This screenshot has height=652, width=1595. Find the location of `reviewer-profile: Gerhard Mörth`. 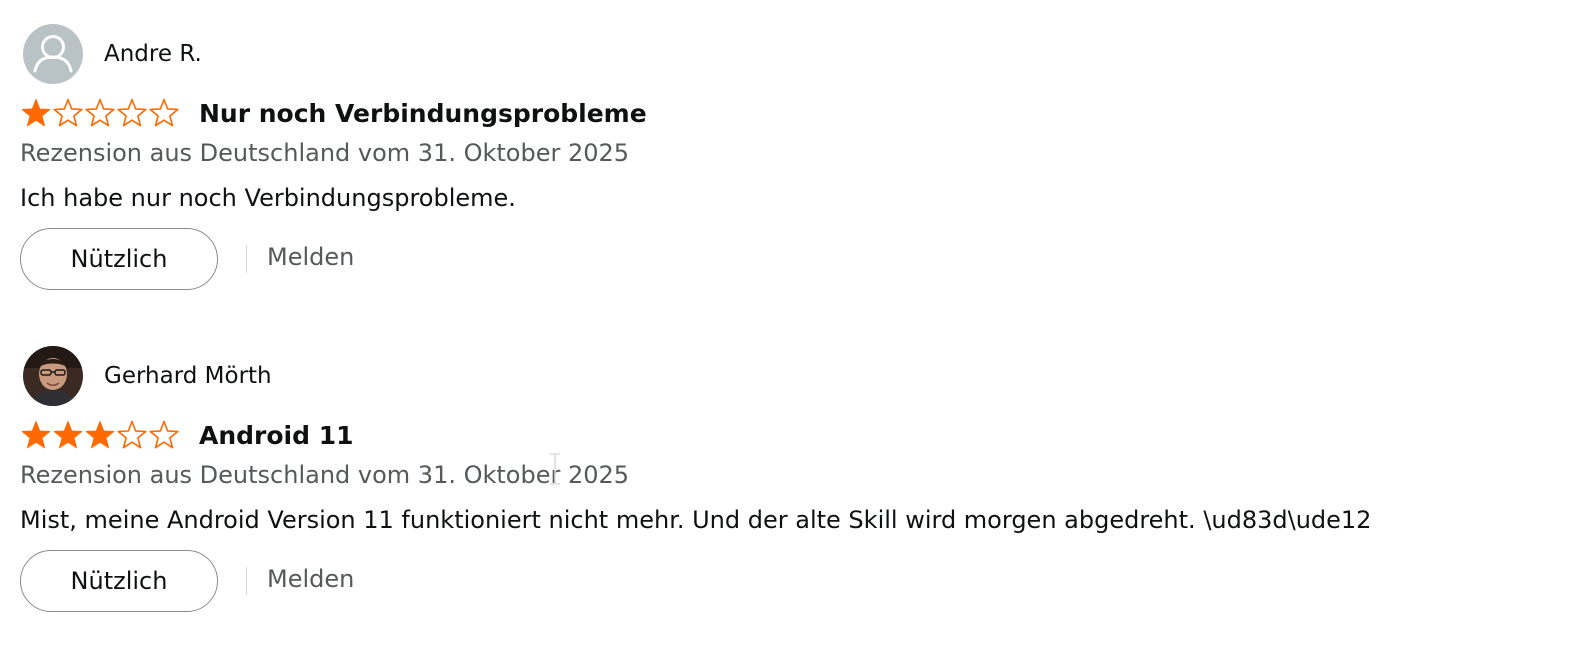

reviewer-profile: Gerhard Mörth is located at coordinates (790, 376).